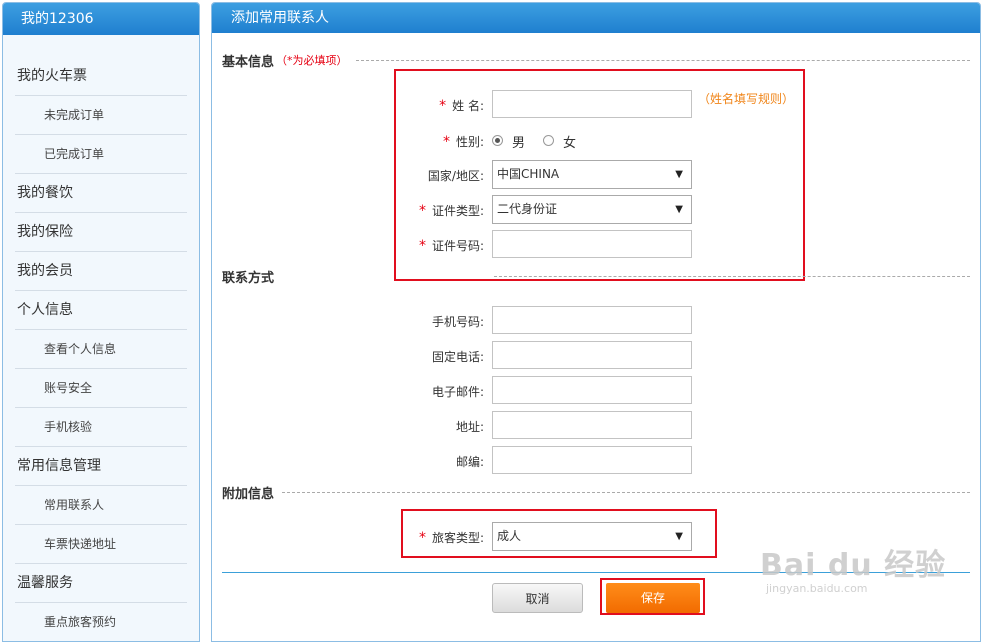 This screenshot has height=642, width=982. I want to click on phone-row: 固定电话:, so click(432, 356).